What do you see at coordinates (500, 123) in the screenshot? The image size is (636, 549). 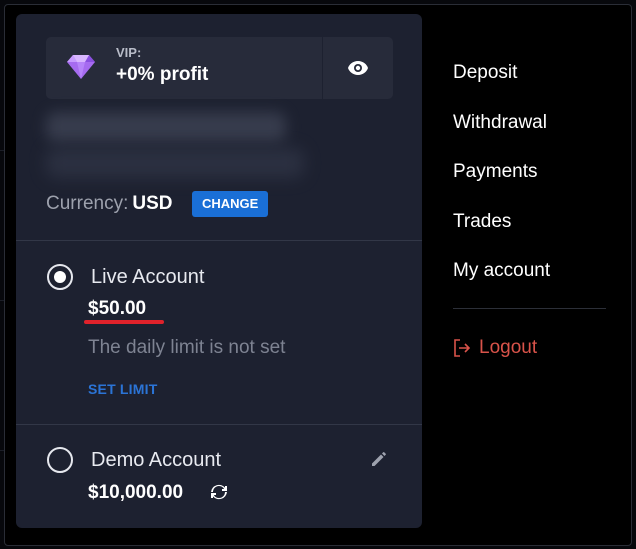 I see `menu-item-withdrawal: Withdrawal` at bounding box center [500, 123].